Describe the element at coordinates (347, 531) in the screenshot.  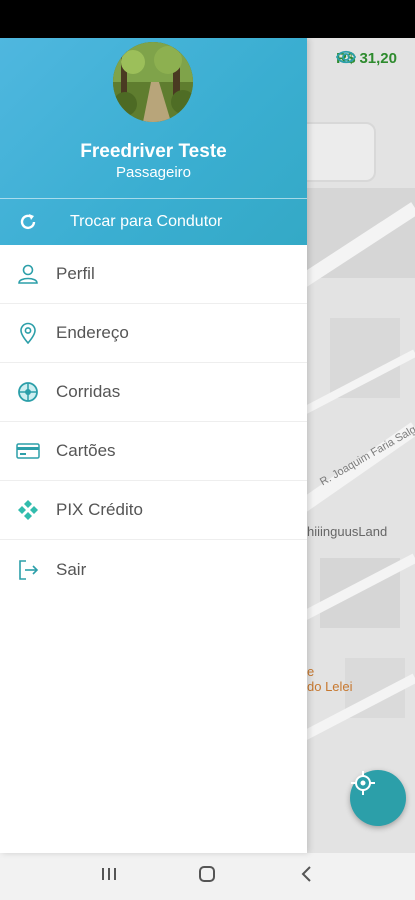
I see `place-label: hiiinguusLand` at that location.